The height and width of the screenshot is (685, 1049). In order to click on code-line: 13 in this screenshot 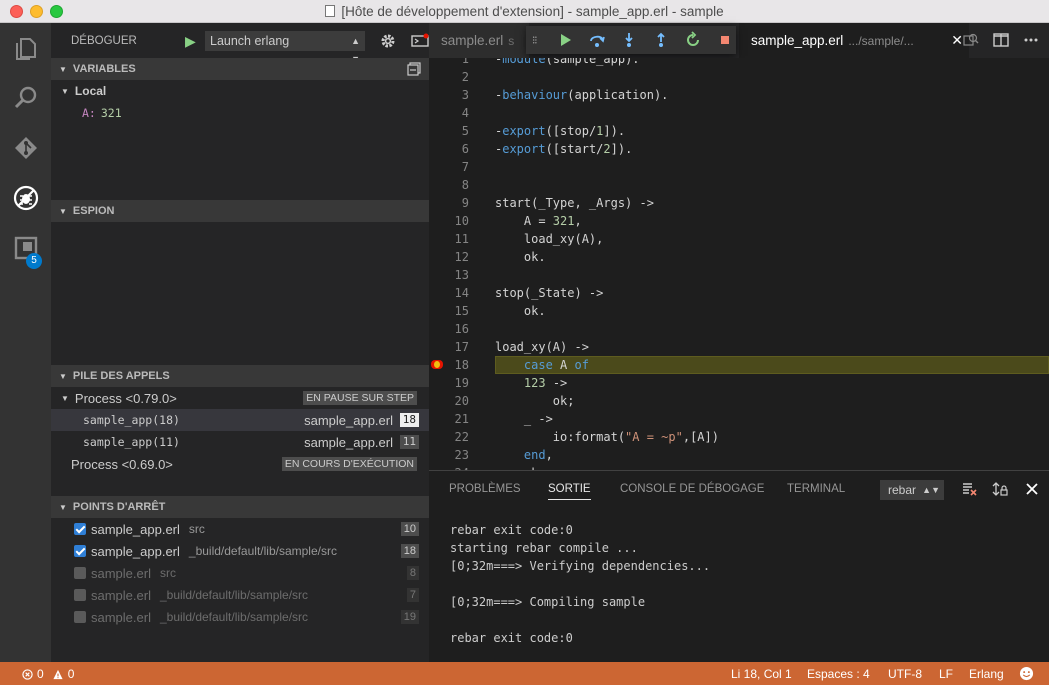, I will do `click(739, 275)`.